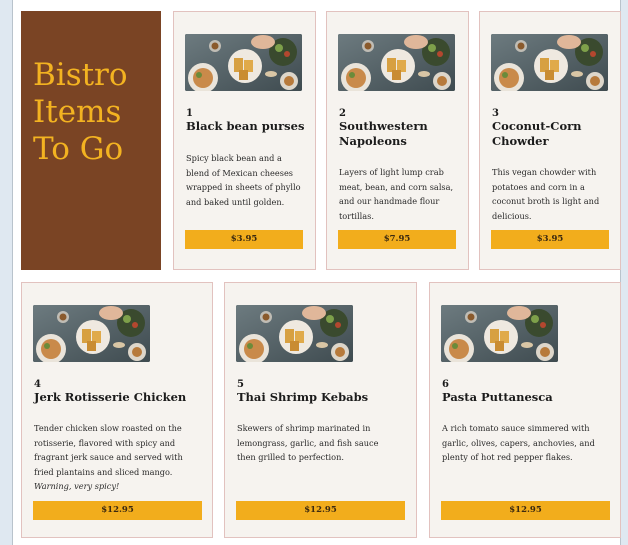 This screenshot has width=628, height=545. Describe the element at coordinates (240, 384) in the screenshot. I see `item-number: 5` at that location.